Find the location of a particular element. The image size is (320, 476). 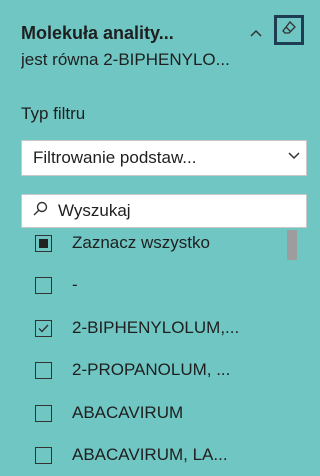

search-placeholder: Wyszukaj is located at coordinates (94, 210).